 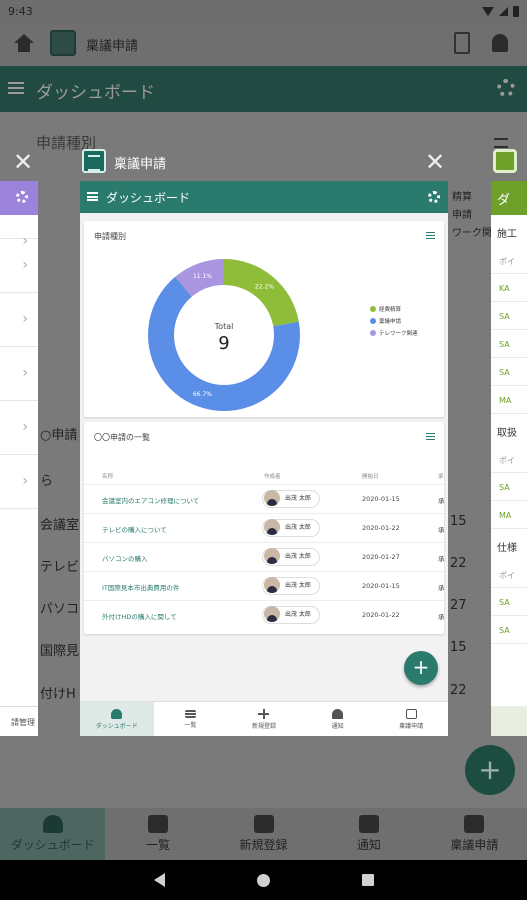 I want to click on table-row: テレビの購入について 出茂 太郎 2020-01-22 承, so click(x=264, y=527).